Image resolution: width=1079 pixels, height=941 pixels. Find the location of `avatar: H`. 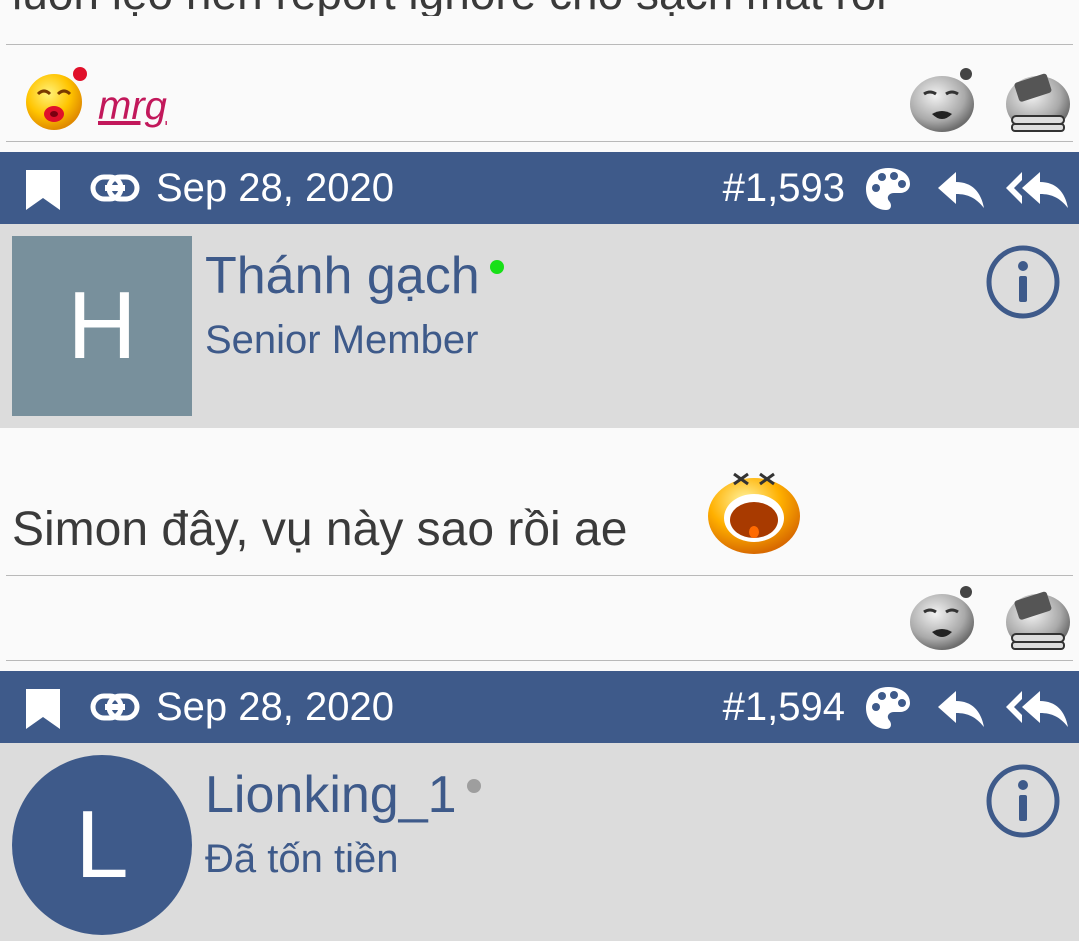

avatar: H is located at coordinates (102, 326).